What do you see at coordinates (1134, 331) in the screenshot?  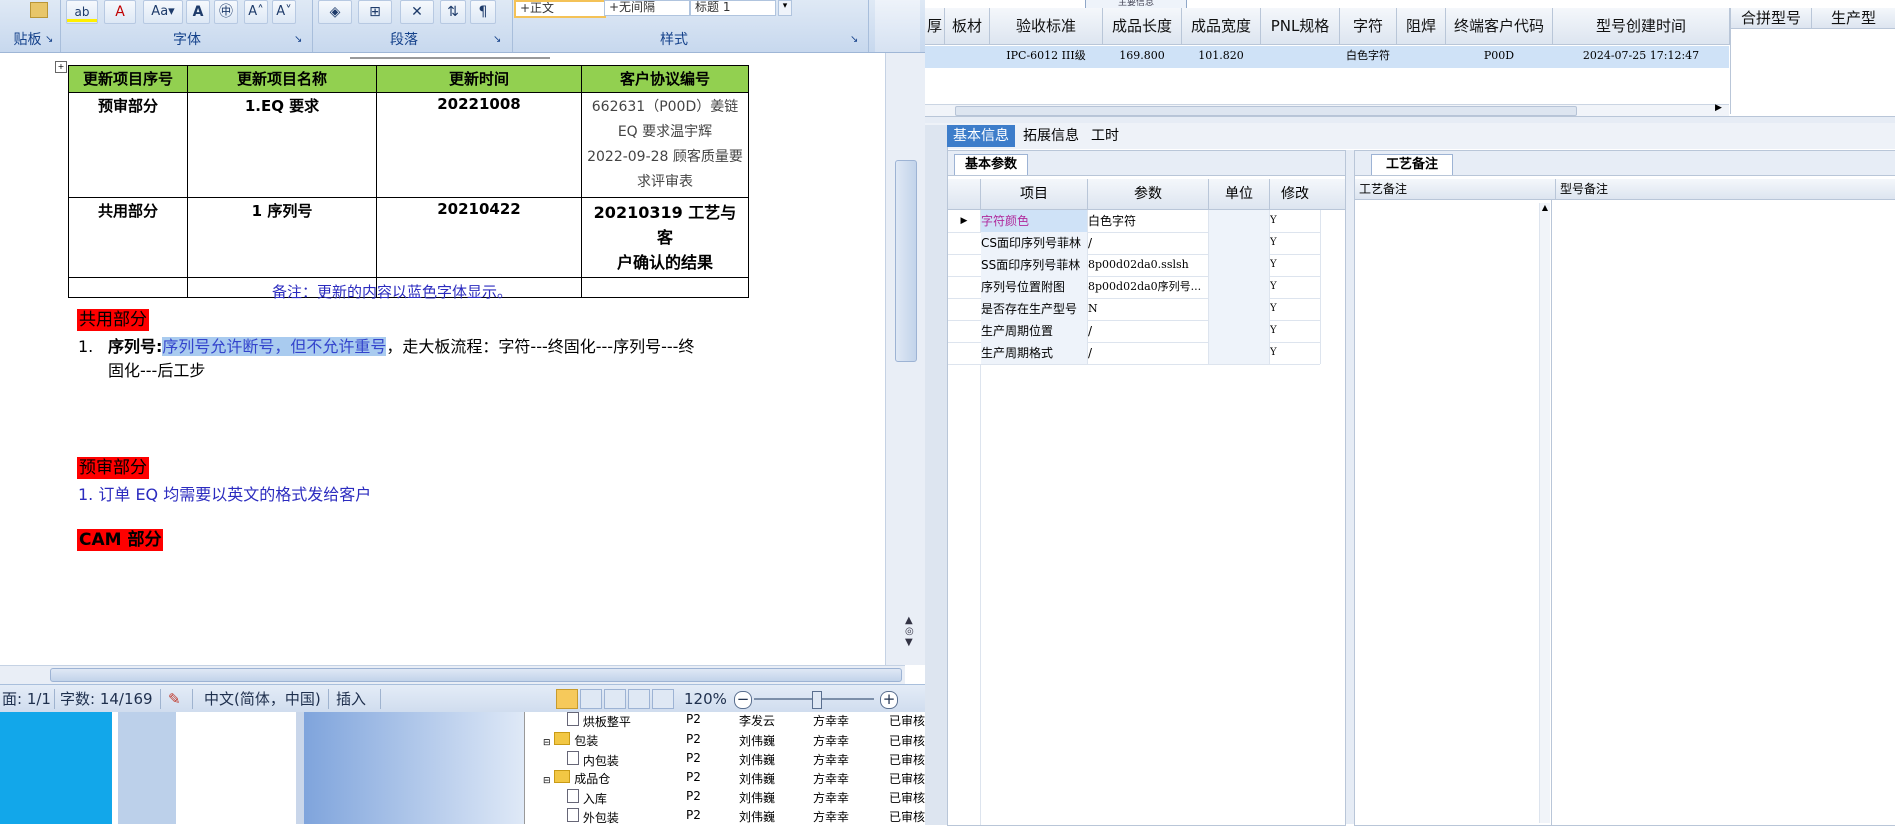 I see `param-row: 生产周期位置 / Y` at bounding box center [1134, 331].